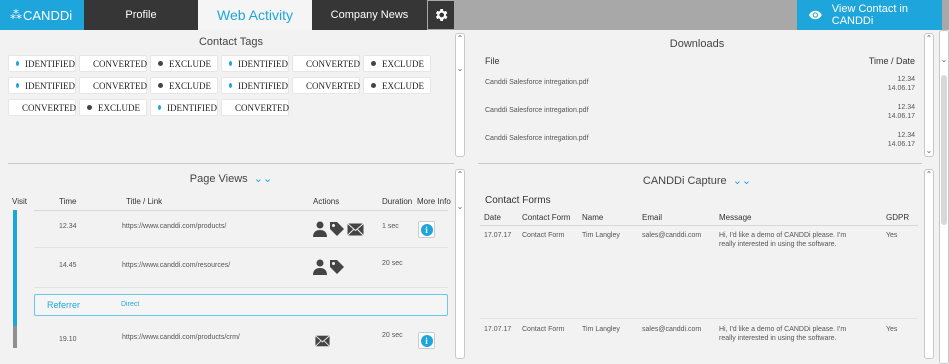 The image size is (949, 364). Describe the element at coordinates (735, 217) in the screenshot. I see `cf-col-message: Message` at that location.